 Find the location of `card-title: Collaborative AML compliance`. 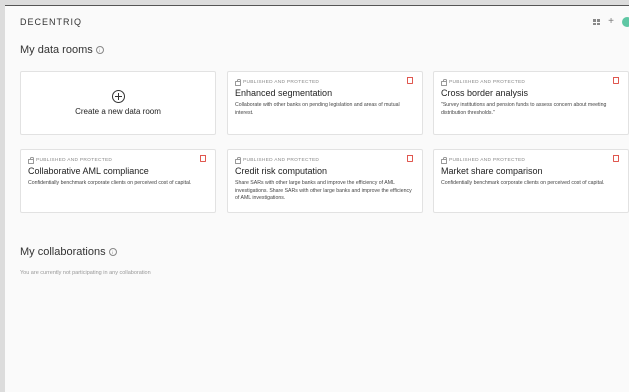

card-title: Collaborative AML compliance is located at coordinates (88, 171).